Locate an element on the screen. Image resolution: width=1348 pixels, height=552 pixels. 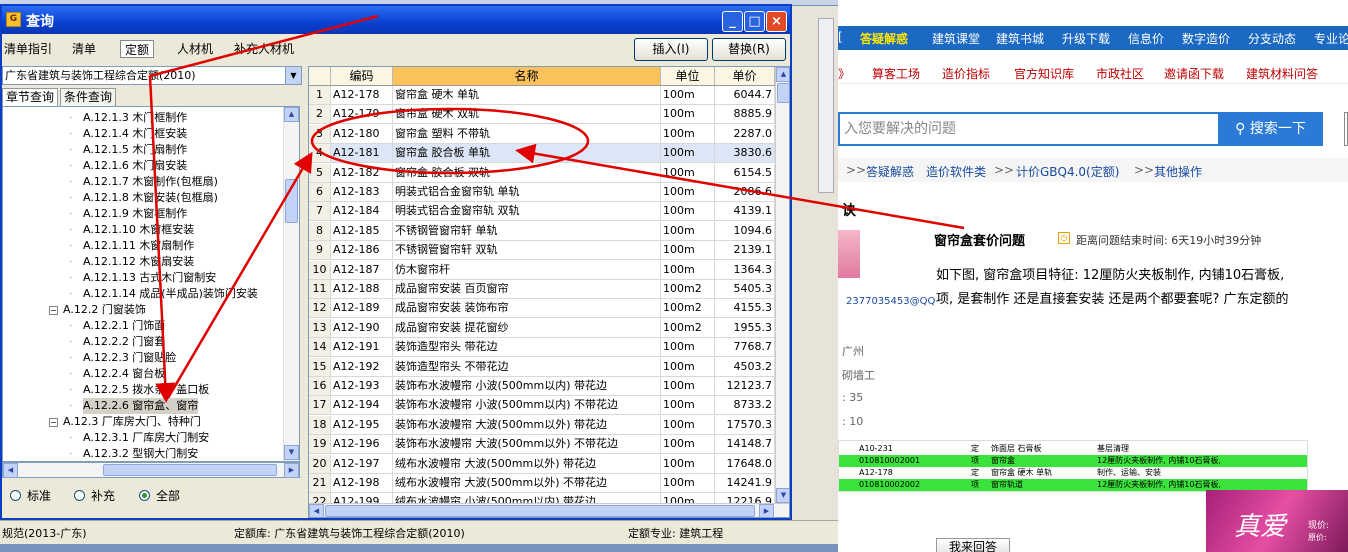
user-qq: 2377035453@QQ is located at coordinates (890, 301).